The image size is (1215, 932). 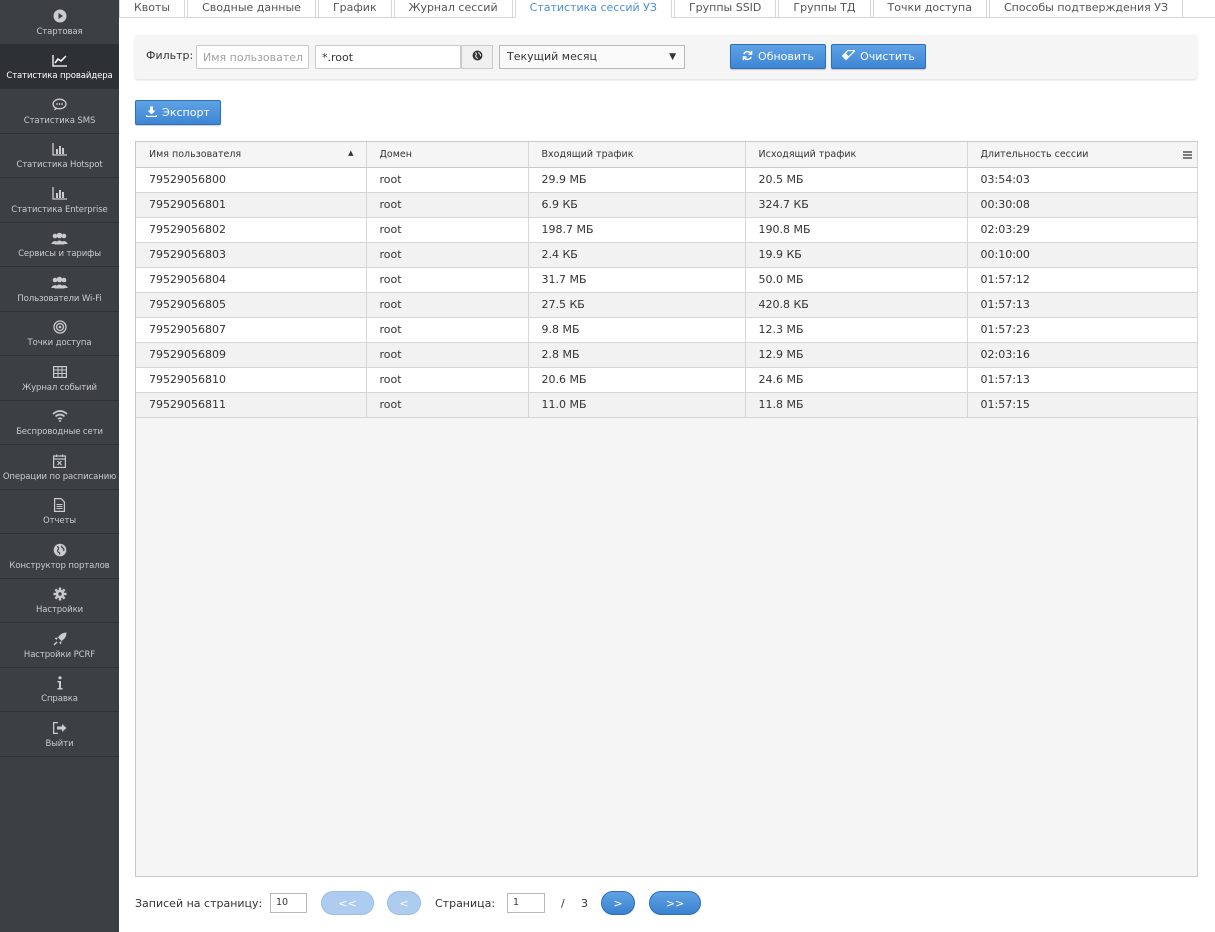 I want to click on export-button: Экспорт, so click(x=178, y=112).